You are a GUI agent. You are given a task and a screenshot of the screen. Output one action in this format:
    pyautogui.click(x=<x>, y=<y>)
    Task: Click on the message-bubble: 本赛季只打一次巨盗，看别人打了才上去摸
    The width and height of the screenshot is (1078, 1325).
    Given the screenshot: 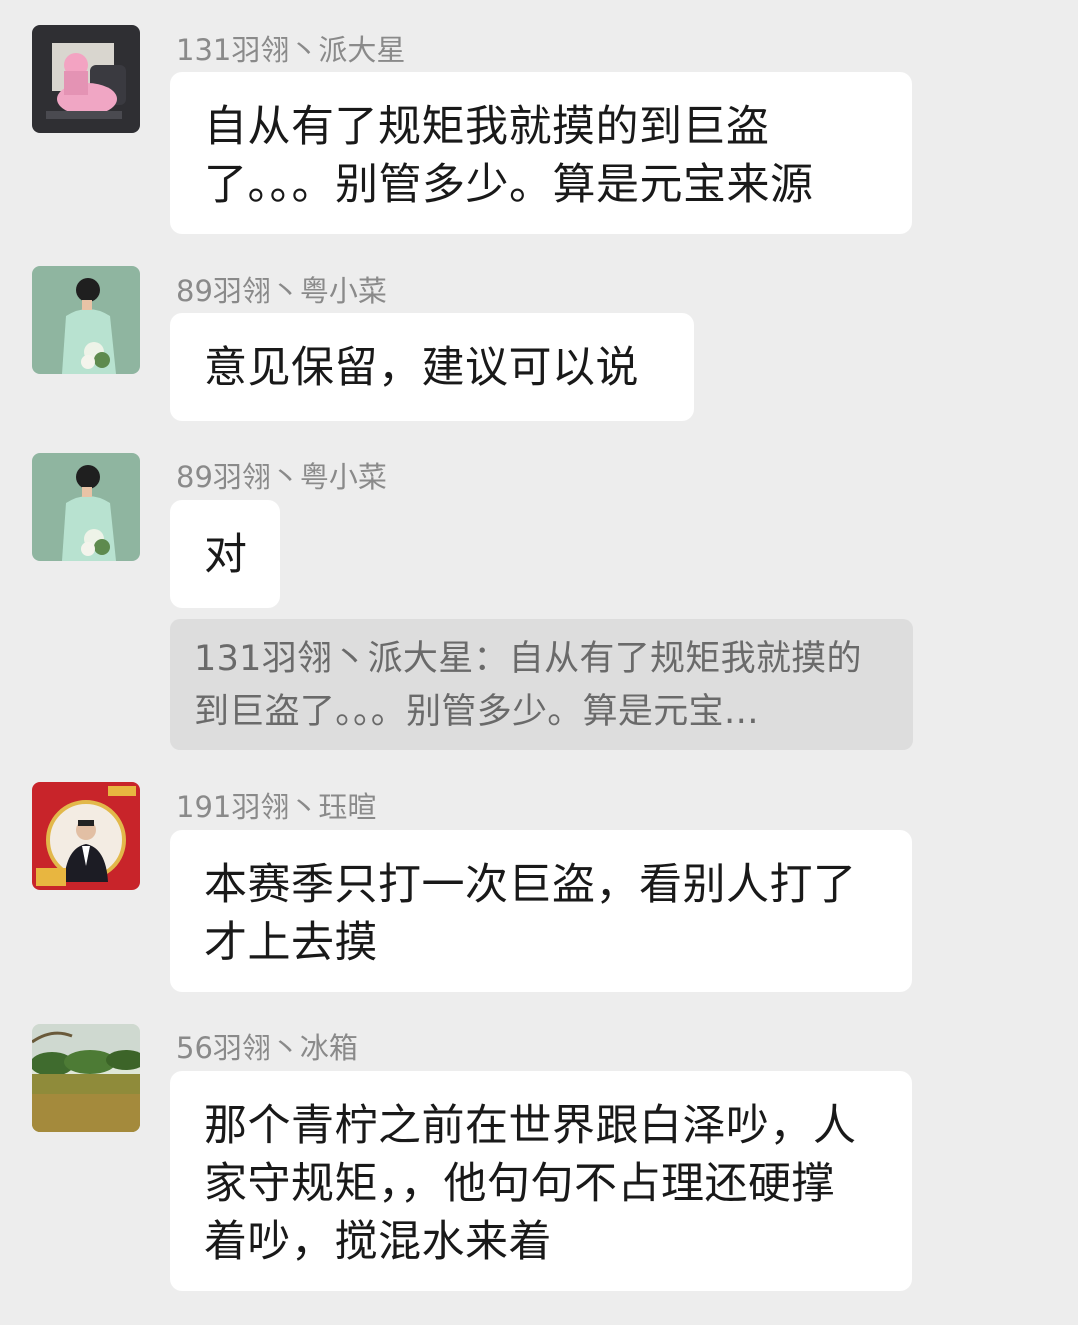 What is the action you would take?
    pyautogui.click(x=541, y=911)
    